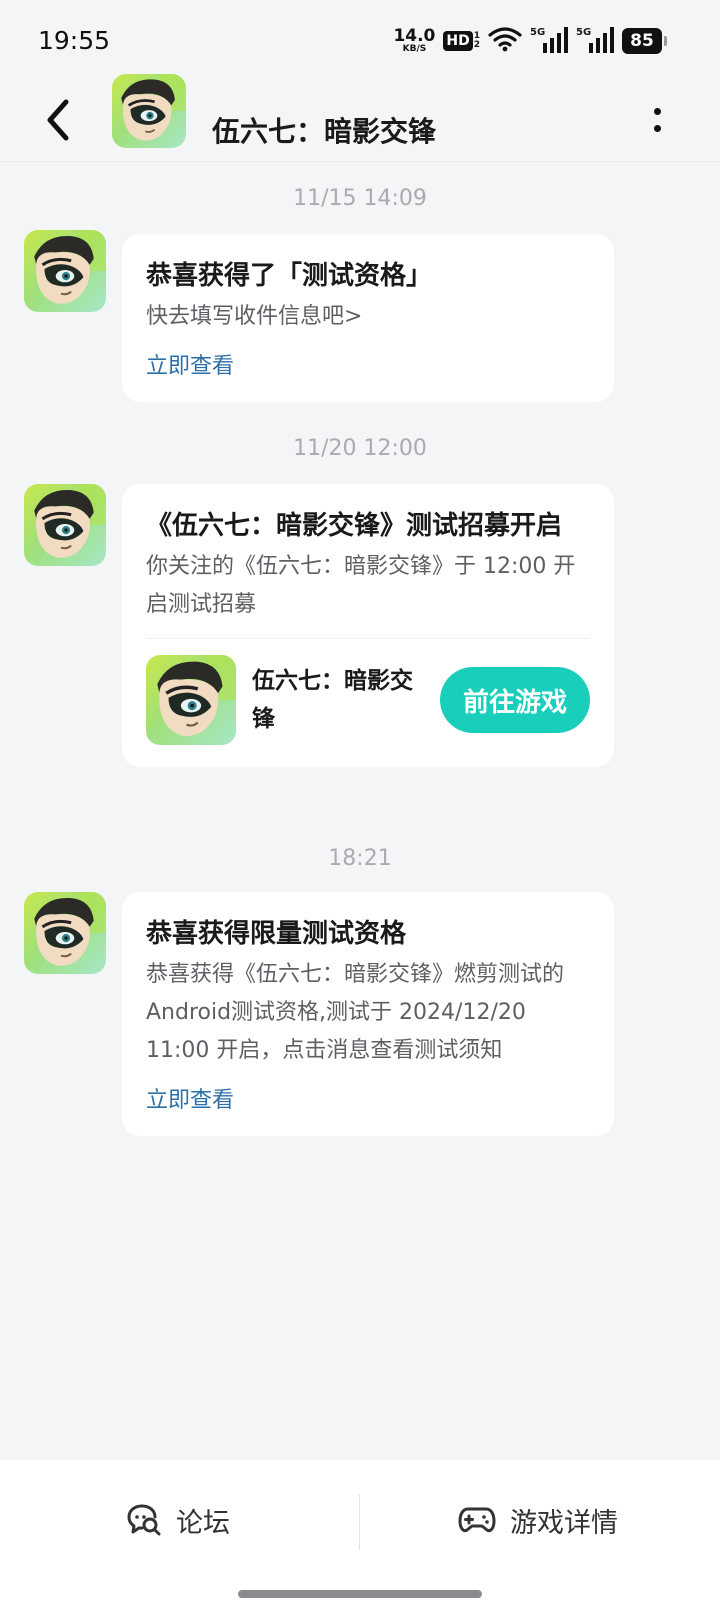  I want to click on game-icon, so click(191, 700).